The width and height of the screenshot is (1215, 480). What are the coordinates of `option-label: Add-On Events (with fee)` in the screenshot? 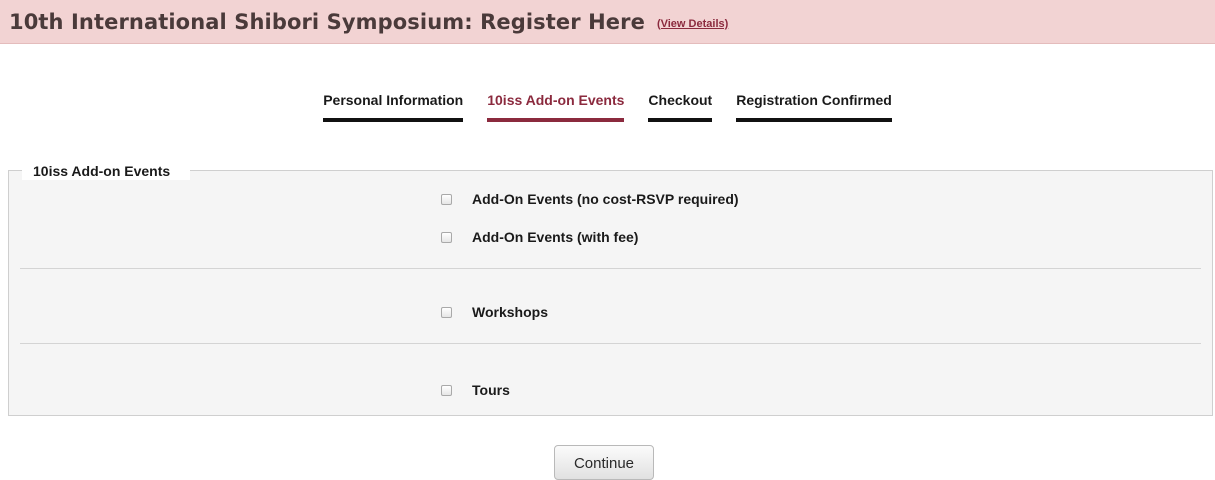 It's located at (555, 237).